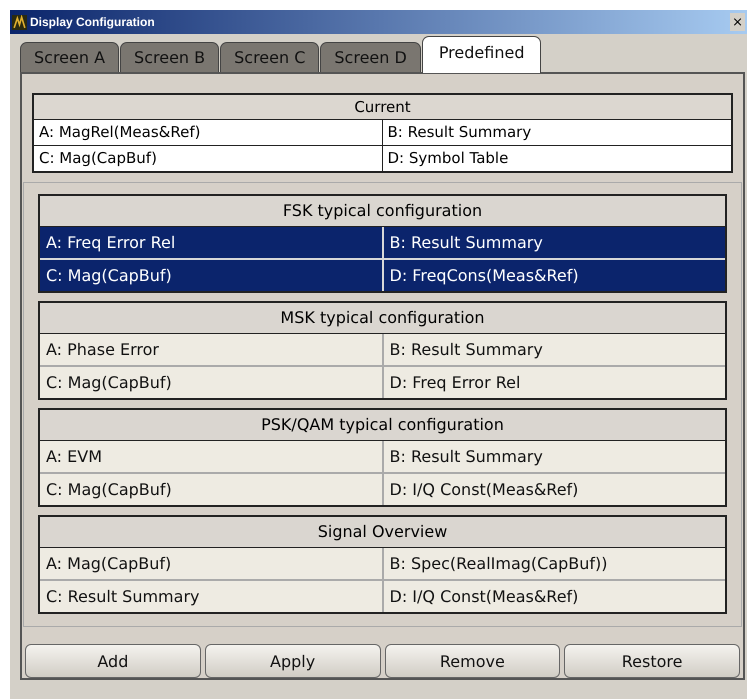 The height and width of the screenshot is (699, 747). Describe the element at coordinates (448, 158) in the screenshot. I see `table-cell-text: D: Symbol Table` at that location.